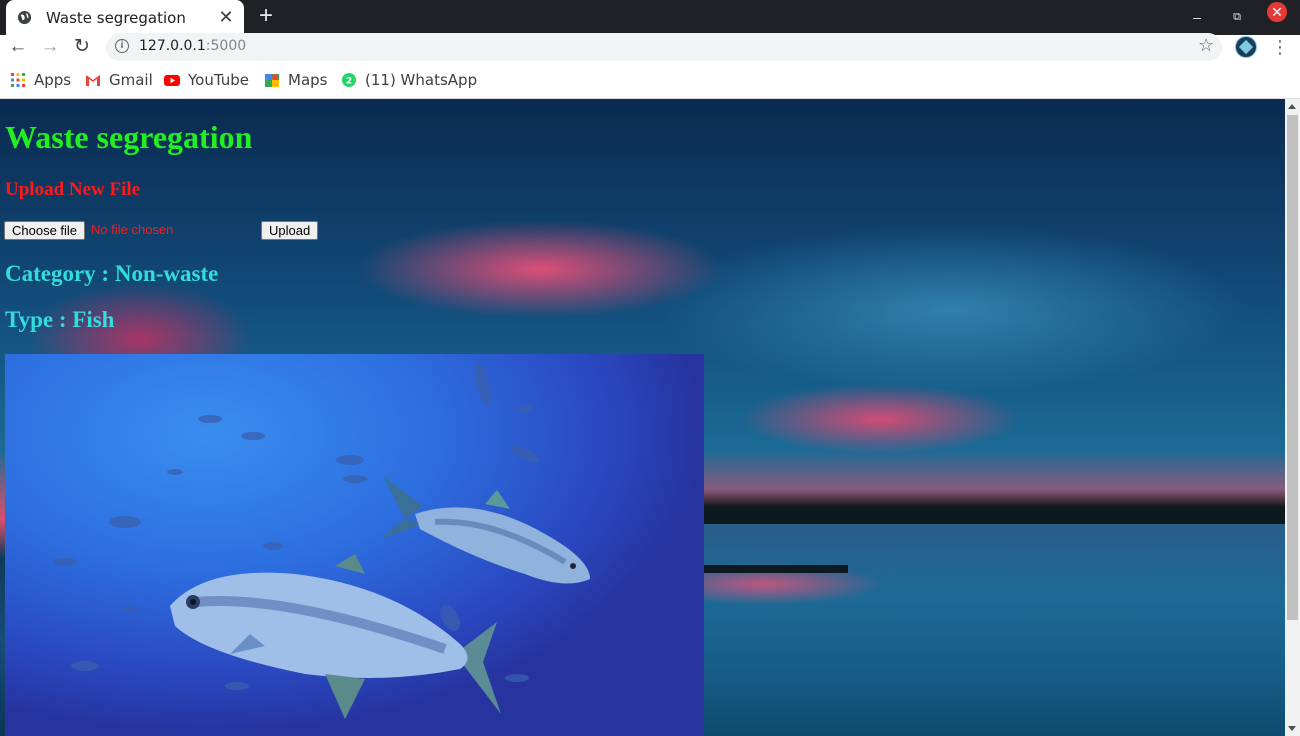 Image resolution: width=1300 pixels, height=736 pixels. I want to click on scroll-thumb, so click(1292, 367).